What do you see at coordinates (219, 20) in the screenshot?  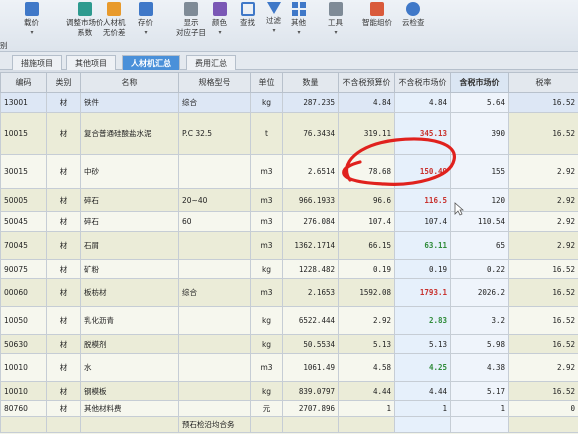 I see `toolbar-button-6: 颜色 ▾` at bounding box center [219, 20].